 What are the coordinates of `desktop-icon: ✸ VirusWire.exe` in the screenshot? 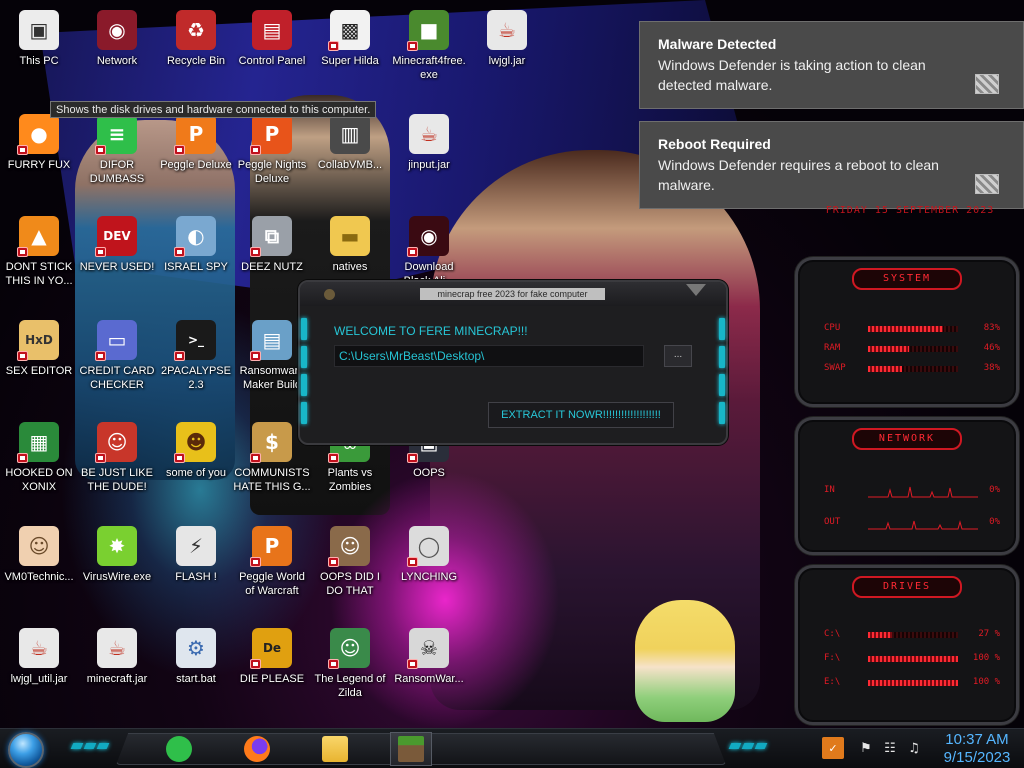 It's located at (117, 553).